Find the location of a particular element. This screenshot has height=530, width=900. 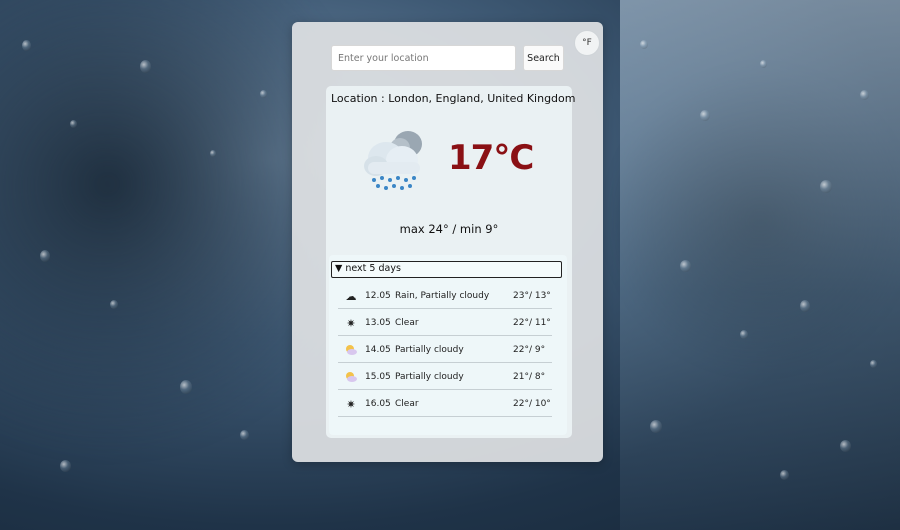

current-temperature: 17°C is located at coordinates (491, 158).